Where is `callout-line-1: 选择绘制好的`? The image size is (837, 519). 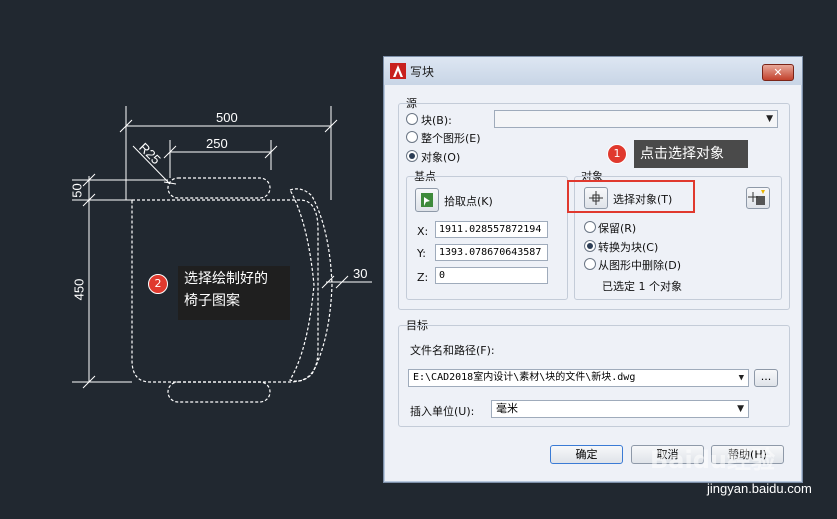
callout-line-1: 选择绘制好的 is located at coordinates (226, 279).